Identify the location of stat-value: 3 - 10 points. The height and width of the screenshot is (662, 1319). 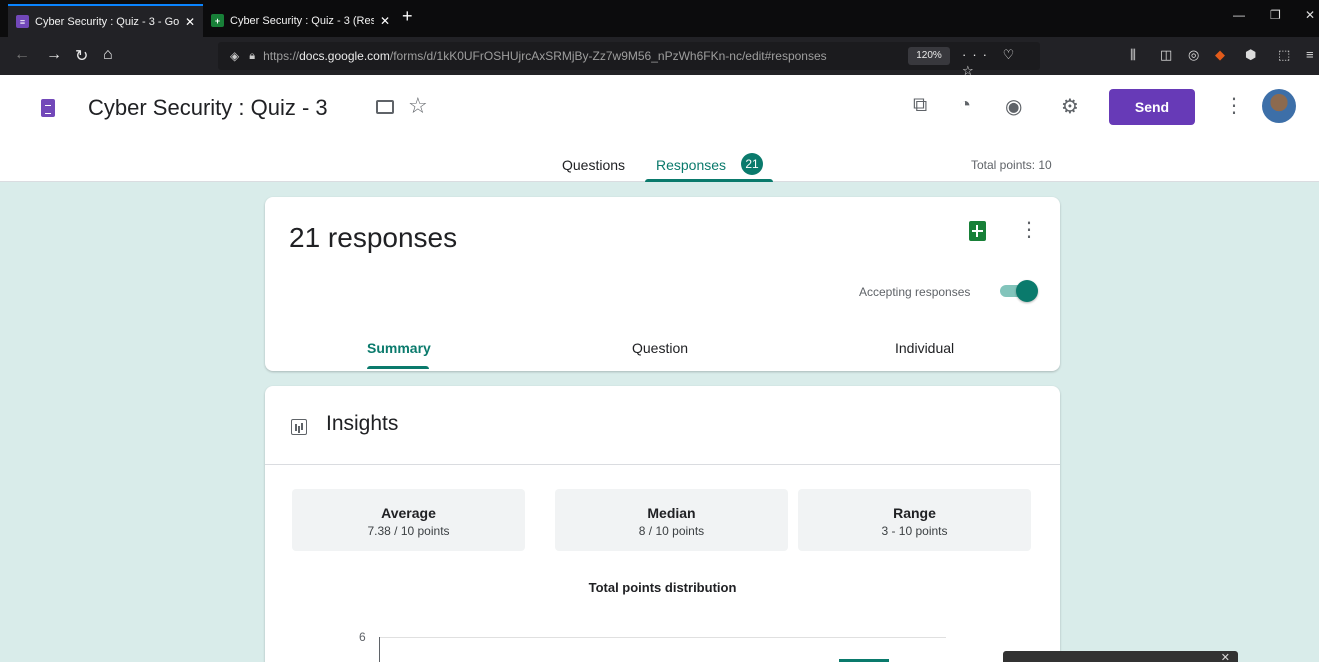
(914, 531).